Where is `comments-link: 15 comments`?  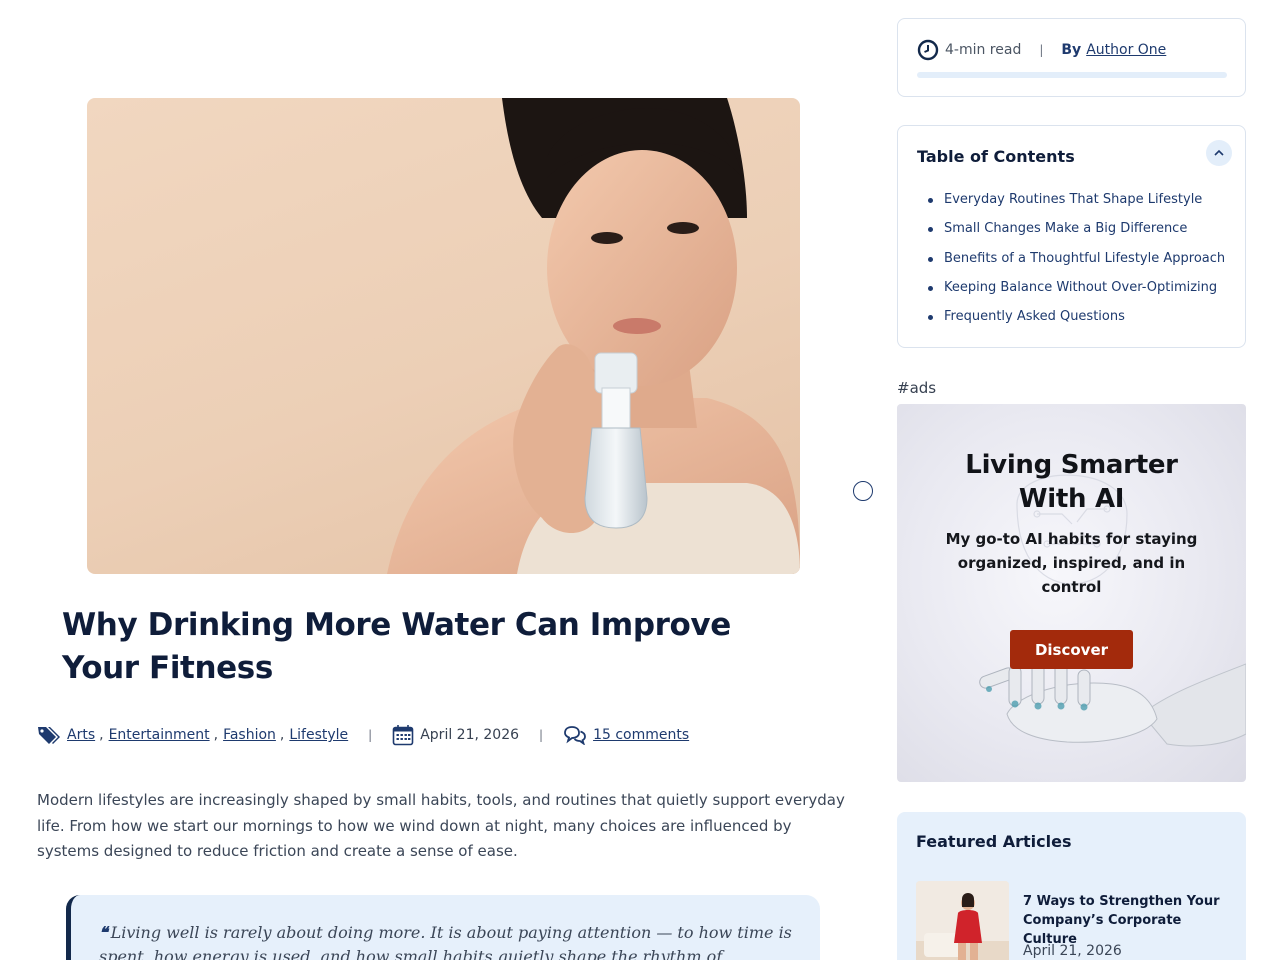
comments-link: 15 comments is located at coordinates (641, 735).